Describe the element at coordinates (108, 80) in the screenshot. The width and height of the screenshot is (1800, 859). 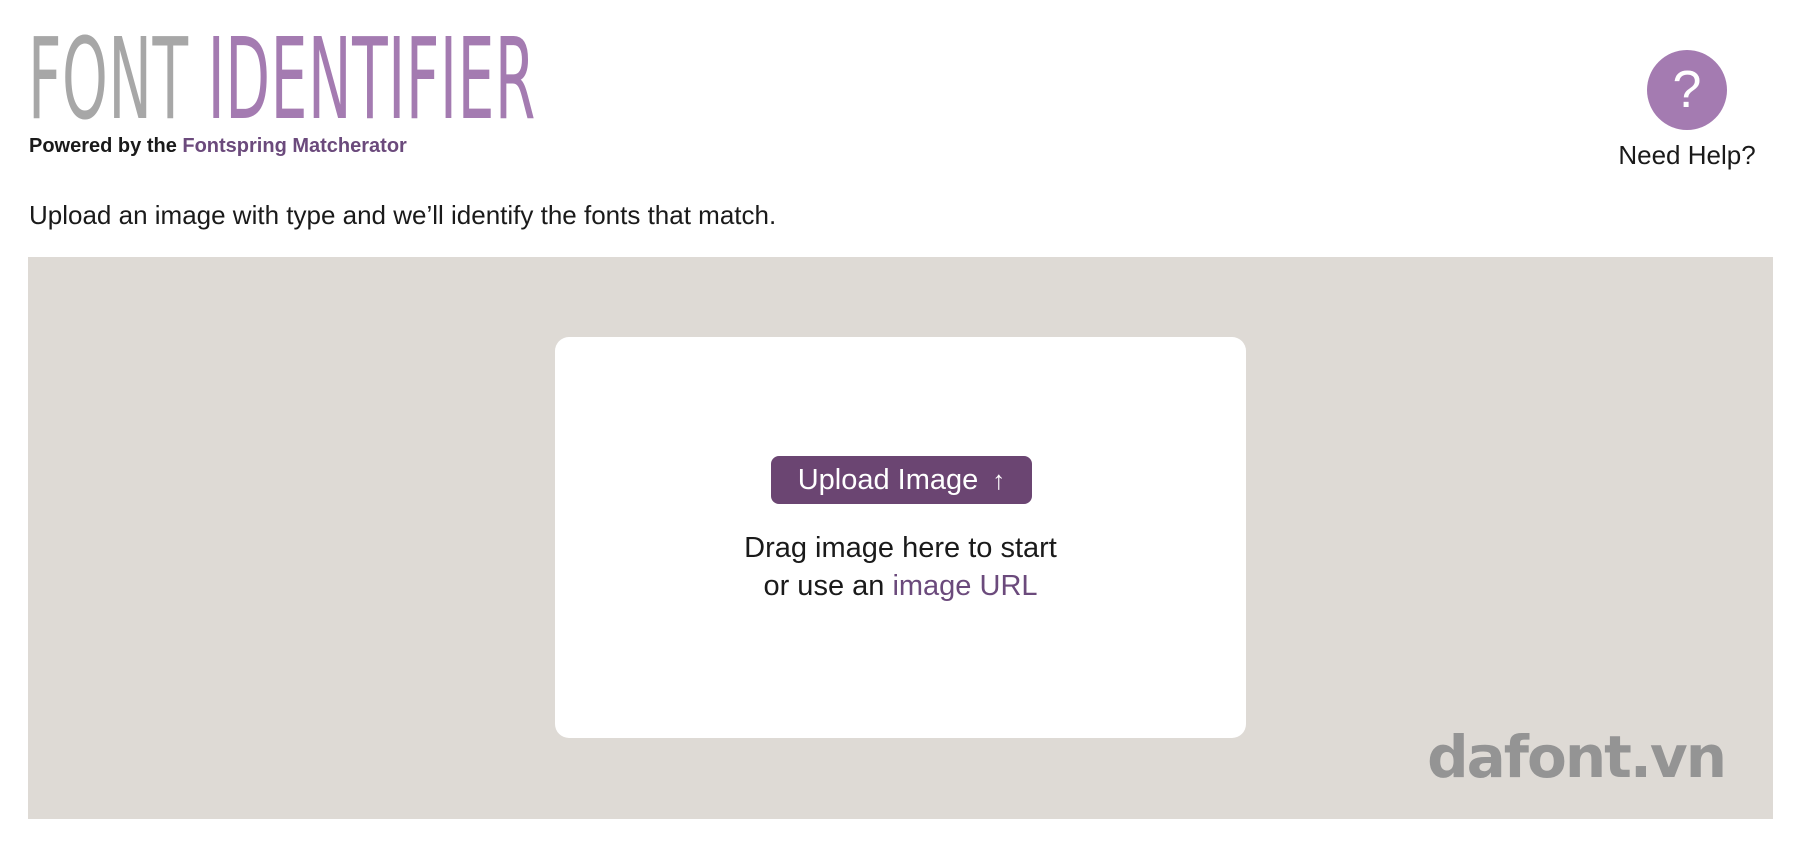
I see `title-word-font: FONT` at that location.